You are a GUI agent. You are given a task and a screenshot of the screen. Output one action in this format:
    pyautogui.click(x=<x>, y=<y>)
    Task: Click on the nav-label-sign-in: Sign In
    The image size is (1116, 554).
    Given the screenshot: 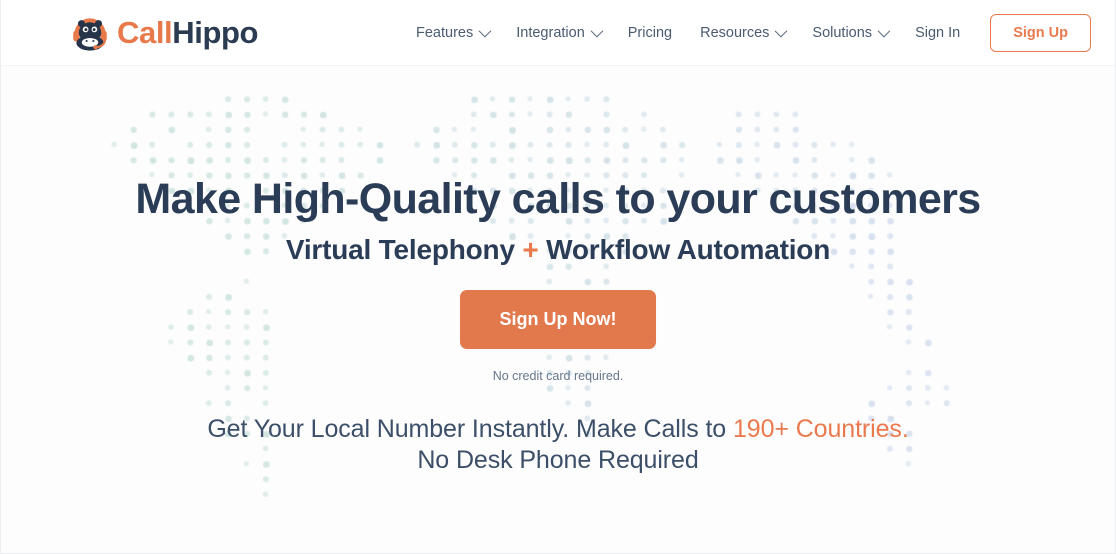 What is the action you would take?
    pyautogui.click(x=938, y=32)
    